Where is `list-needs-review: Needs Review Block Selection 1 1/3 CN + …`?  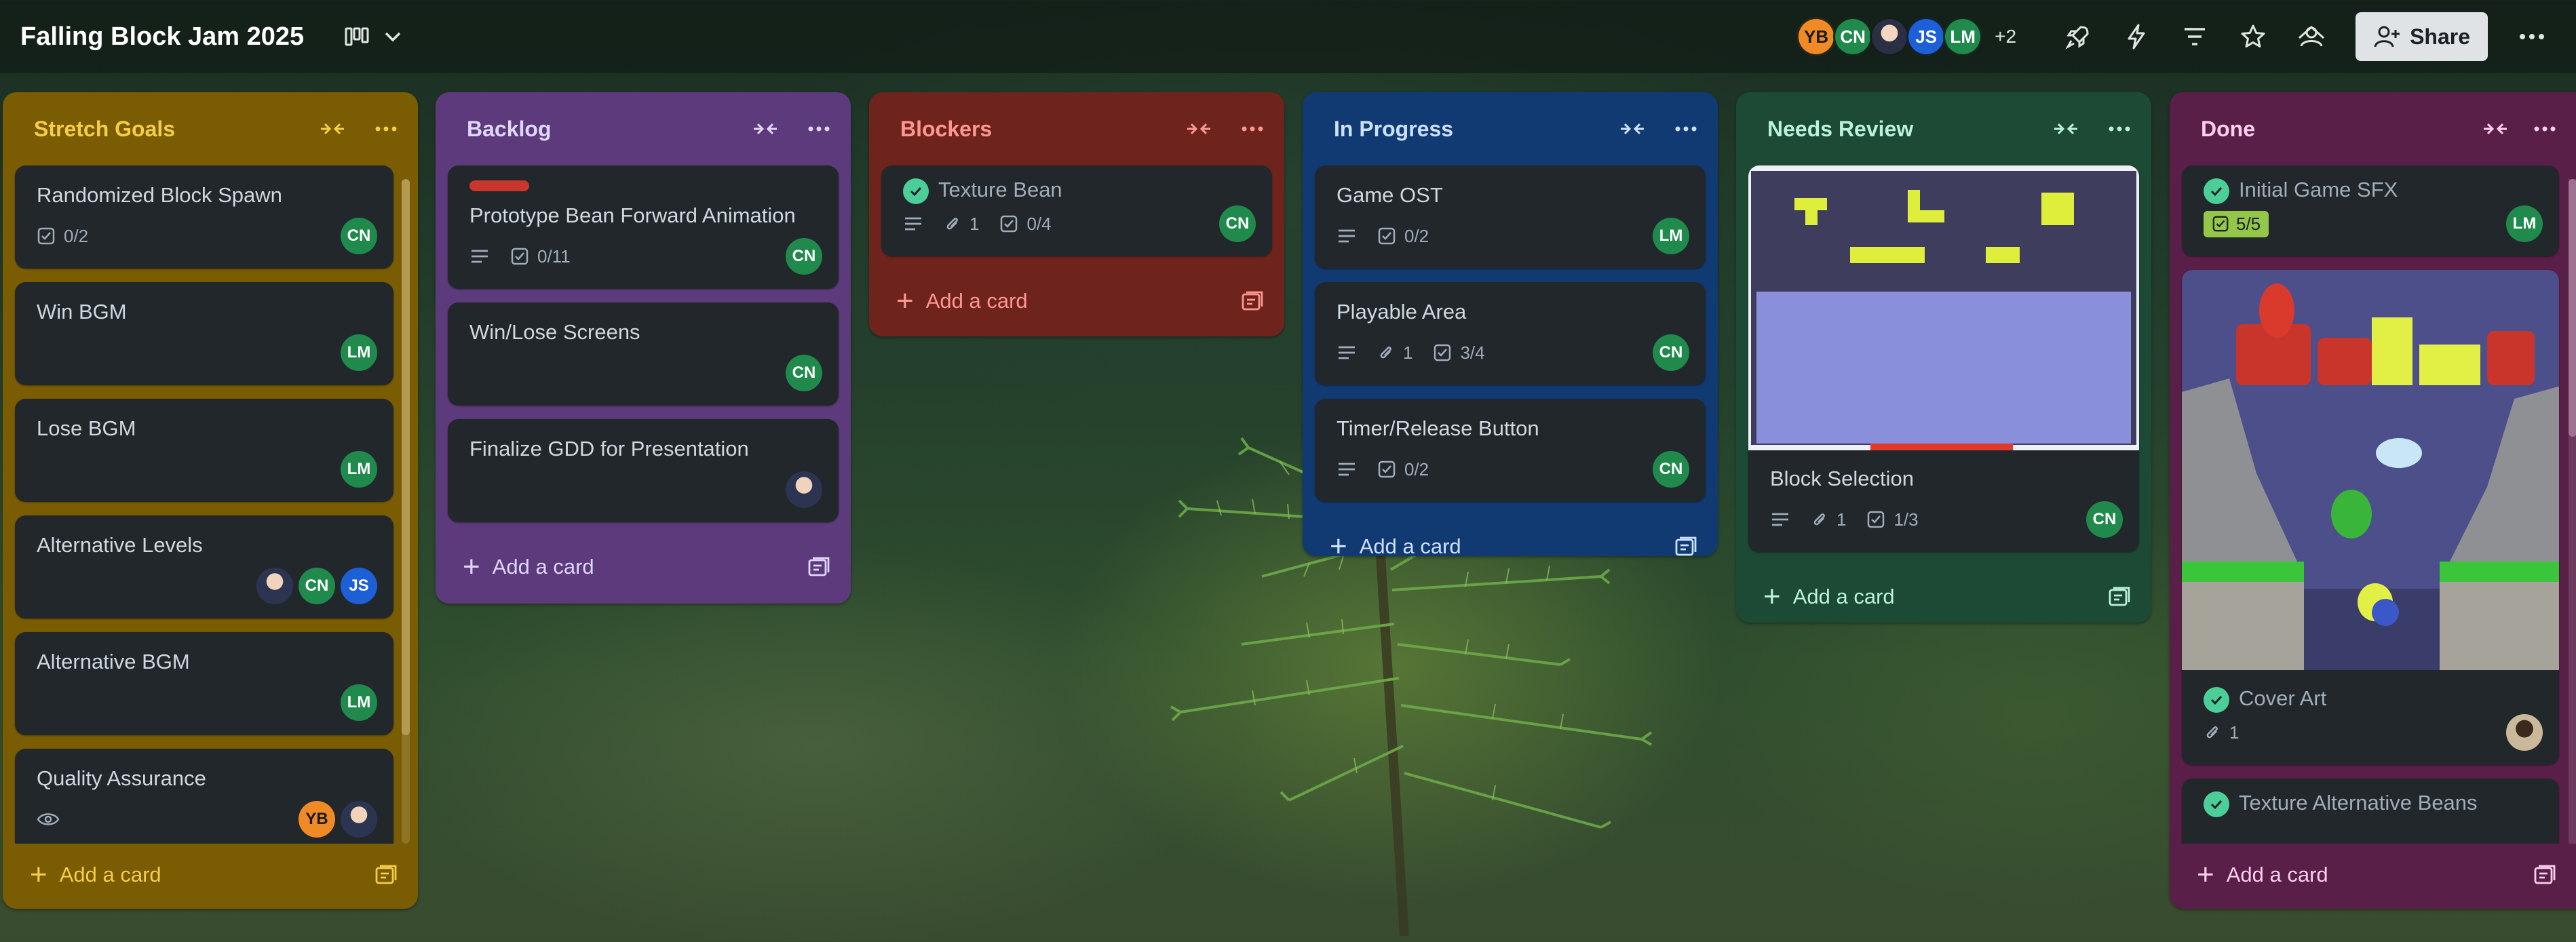 list-needs-review: Needs Review Block Selection 1 1/3 CN + … is located at coordinates (1943, 358).